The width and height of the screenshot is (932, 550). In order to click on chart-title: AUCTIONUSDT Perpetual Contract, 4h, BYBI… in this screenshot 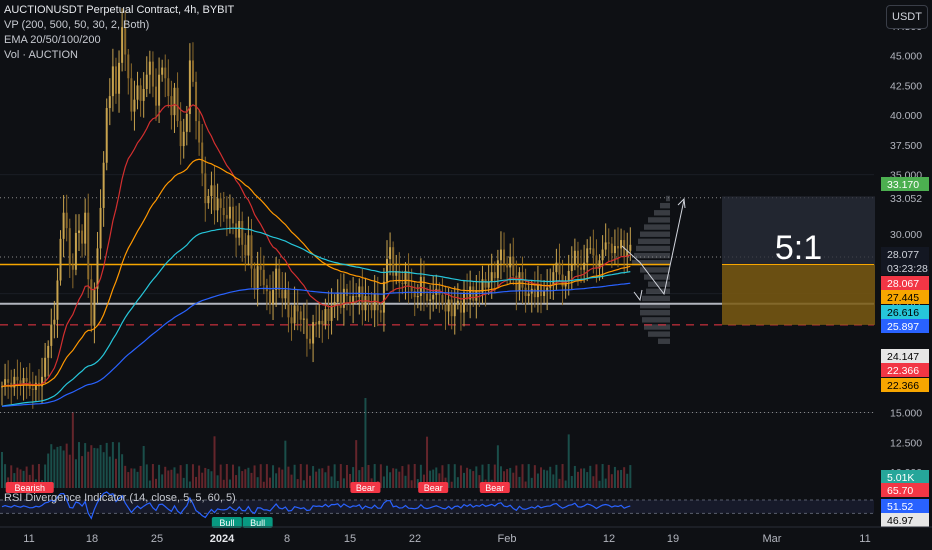, I will do `click(119, 10)`.